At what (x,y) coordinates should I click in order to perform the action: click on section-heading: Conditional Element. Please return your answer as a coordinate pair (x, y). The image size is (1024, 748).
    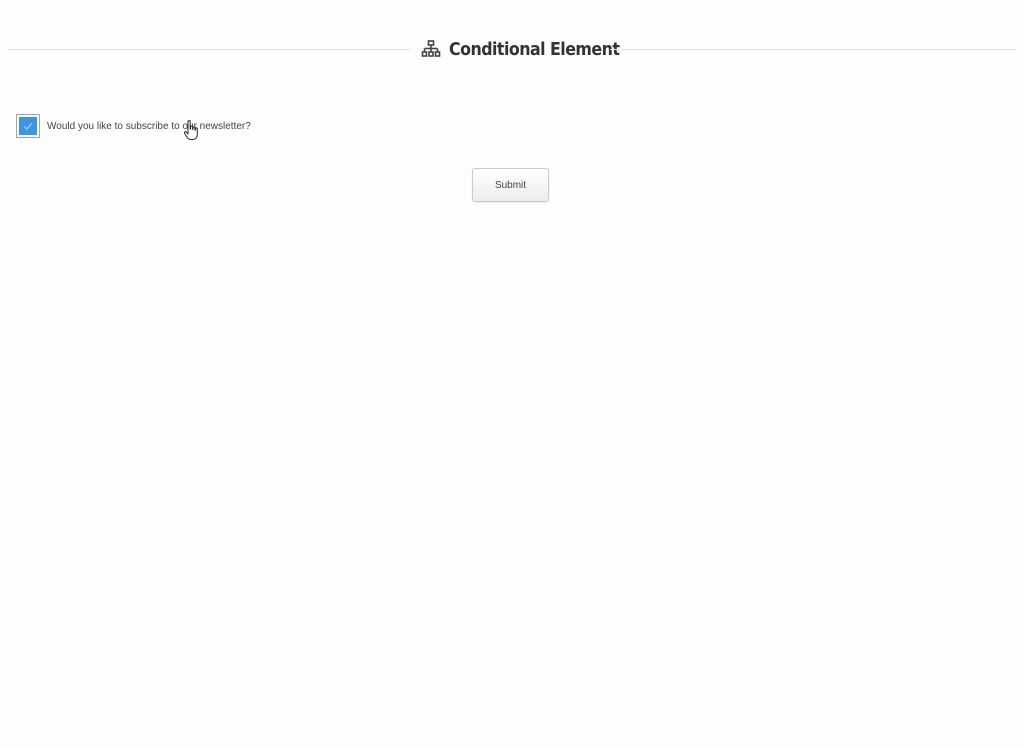
    Looking at the image, I should click on (512, 49).